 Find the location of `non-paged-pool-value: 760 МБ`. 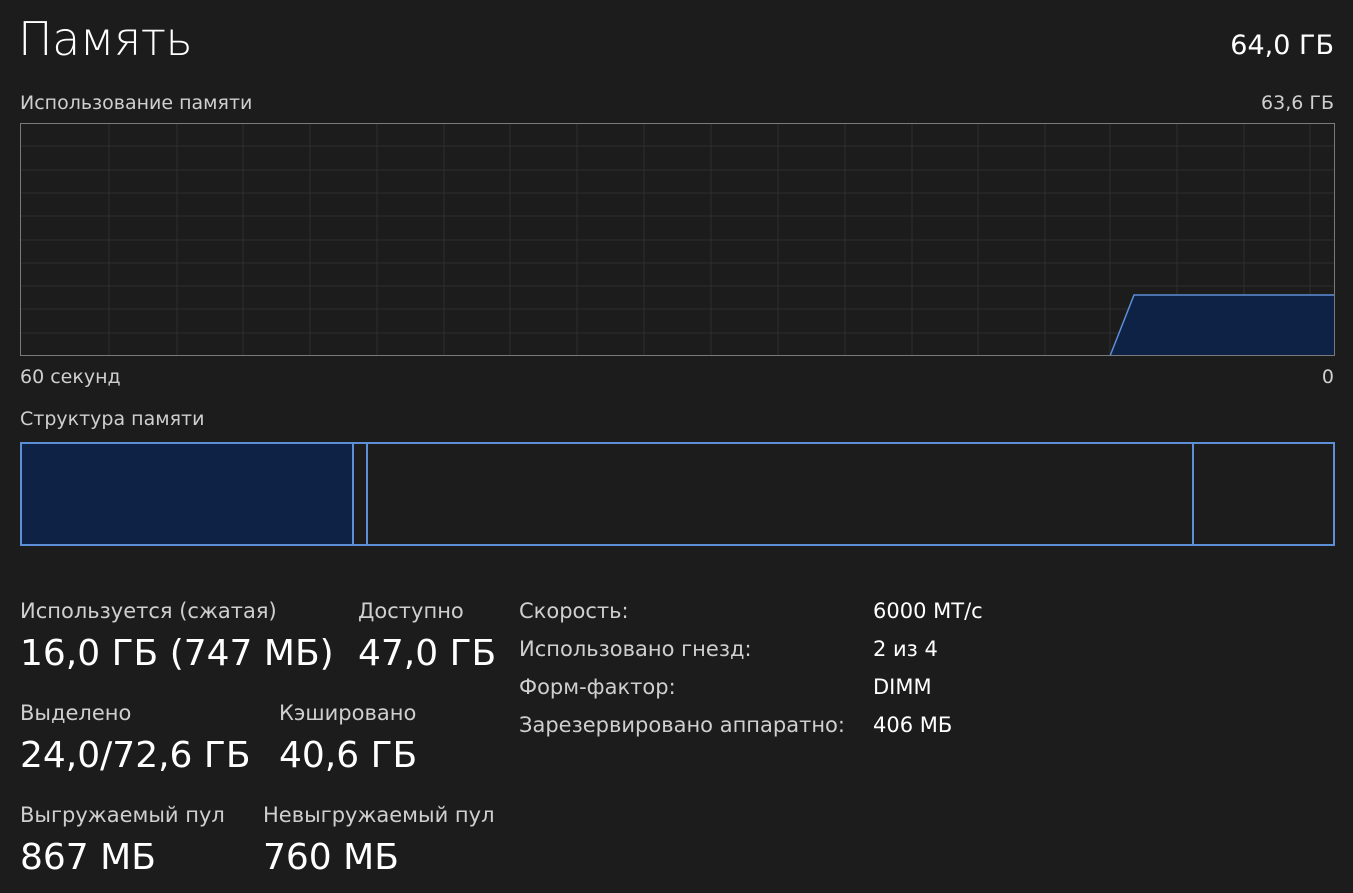

non-paged-pool-value: 760 МБ is located at coordinates (331, 857).